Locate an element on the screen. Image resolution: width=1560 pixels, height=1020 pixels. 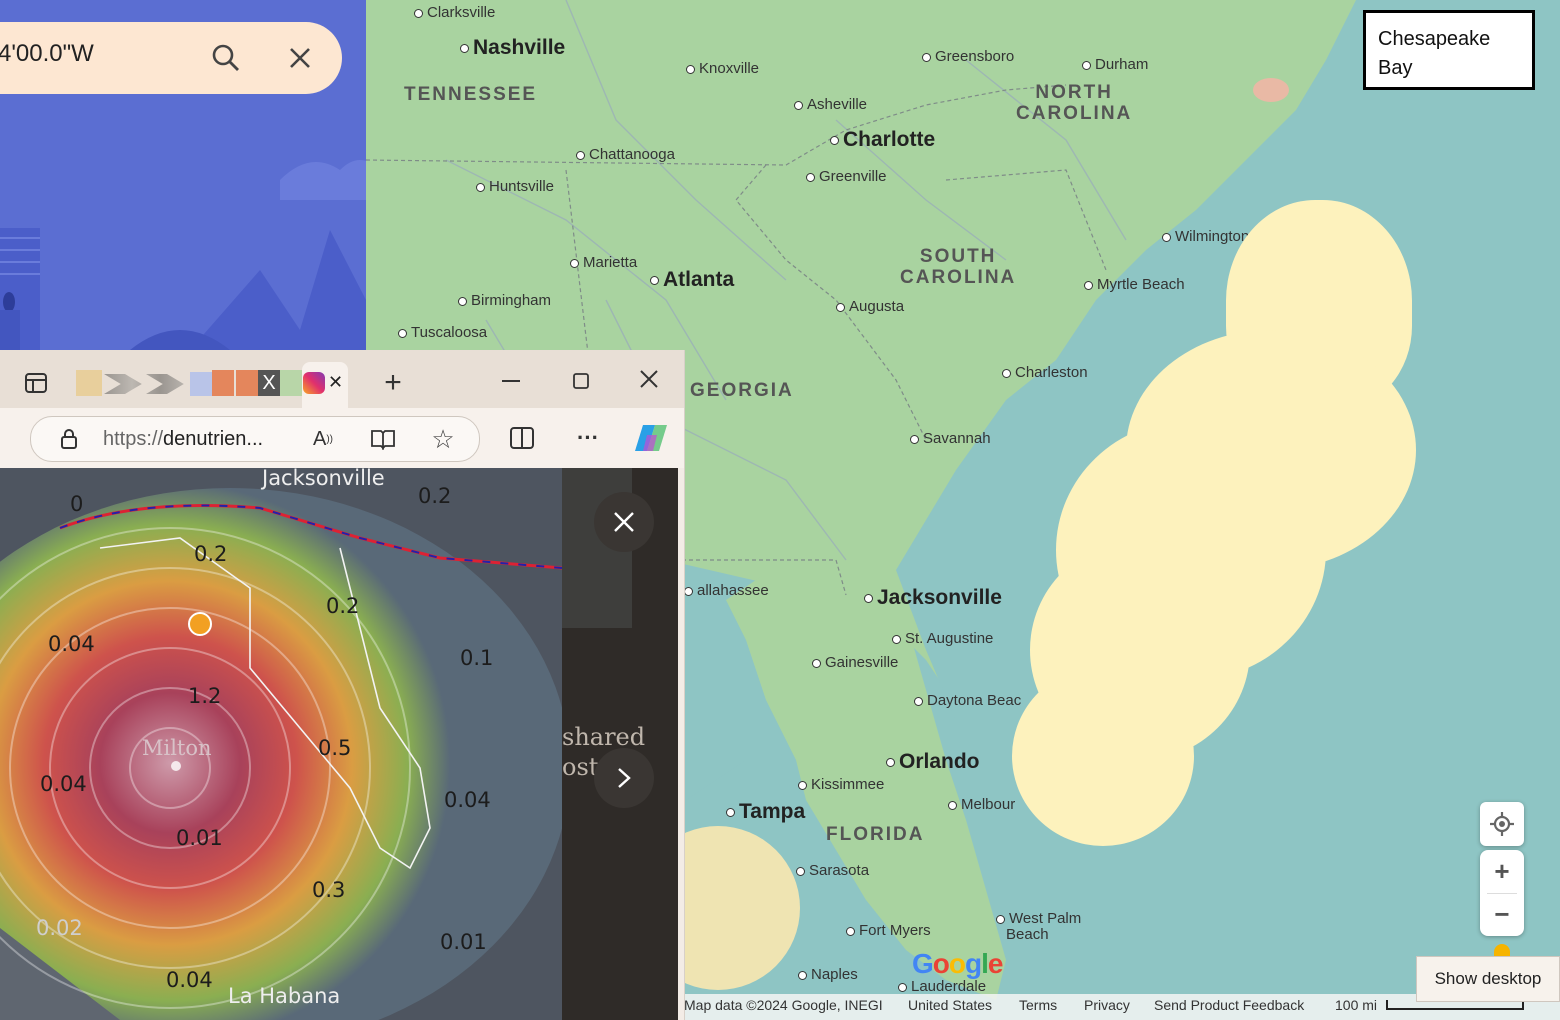
split-screen-icon is located at coordinates (522, 438).